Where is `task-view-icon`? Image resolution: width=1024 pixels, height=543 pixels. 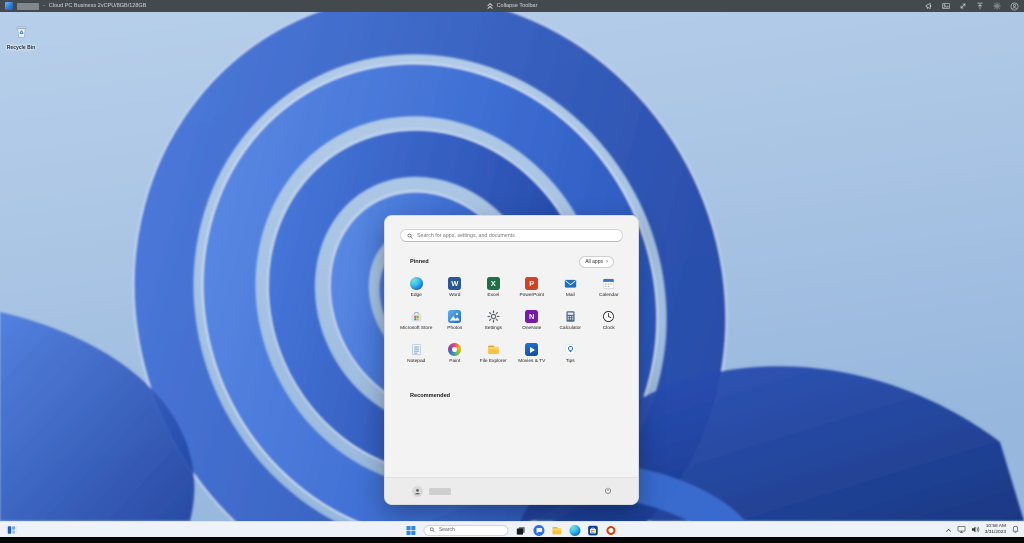
task-view-icon is located at coordinates (520, 530).